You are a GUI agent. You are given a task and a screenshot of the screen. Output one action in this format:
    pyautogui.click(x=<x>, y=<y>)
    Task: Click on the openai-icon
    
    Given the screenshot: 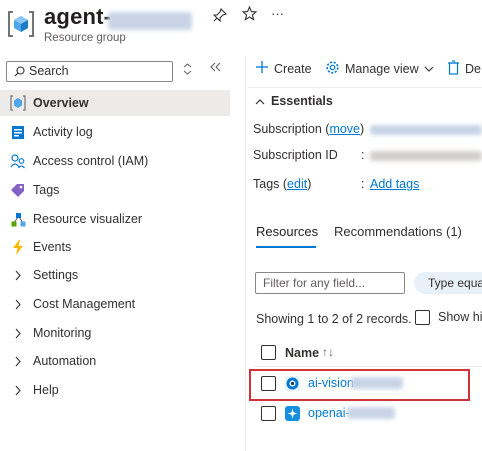 What is the action you would take?
    pyautogui.click(x=292, y=415)
    